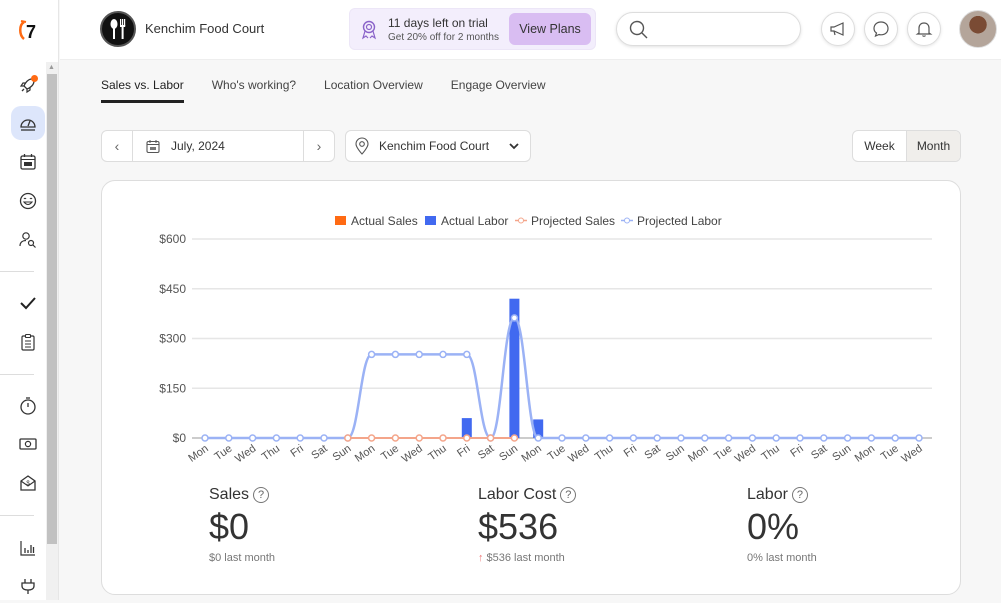  I want to click on month-toggle-button: Month, so click(933, 146).